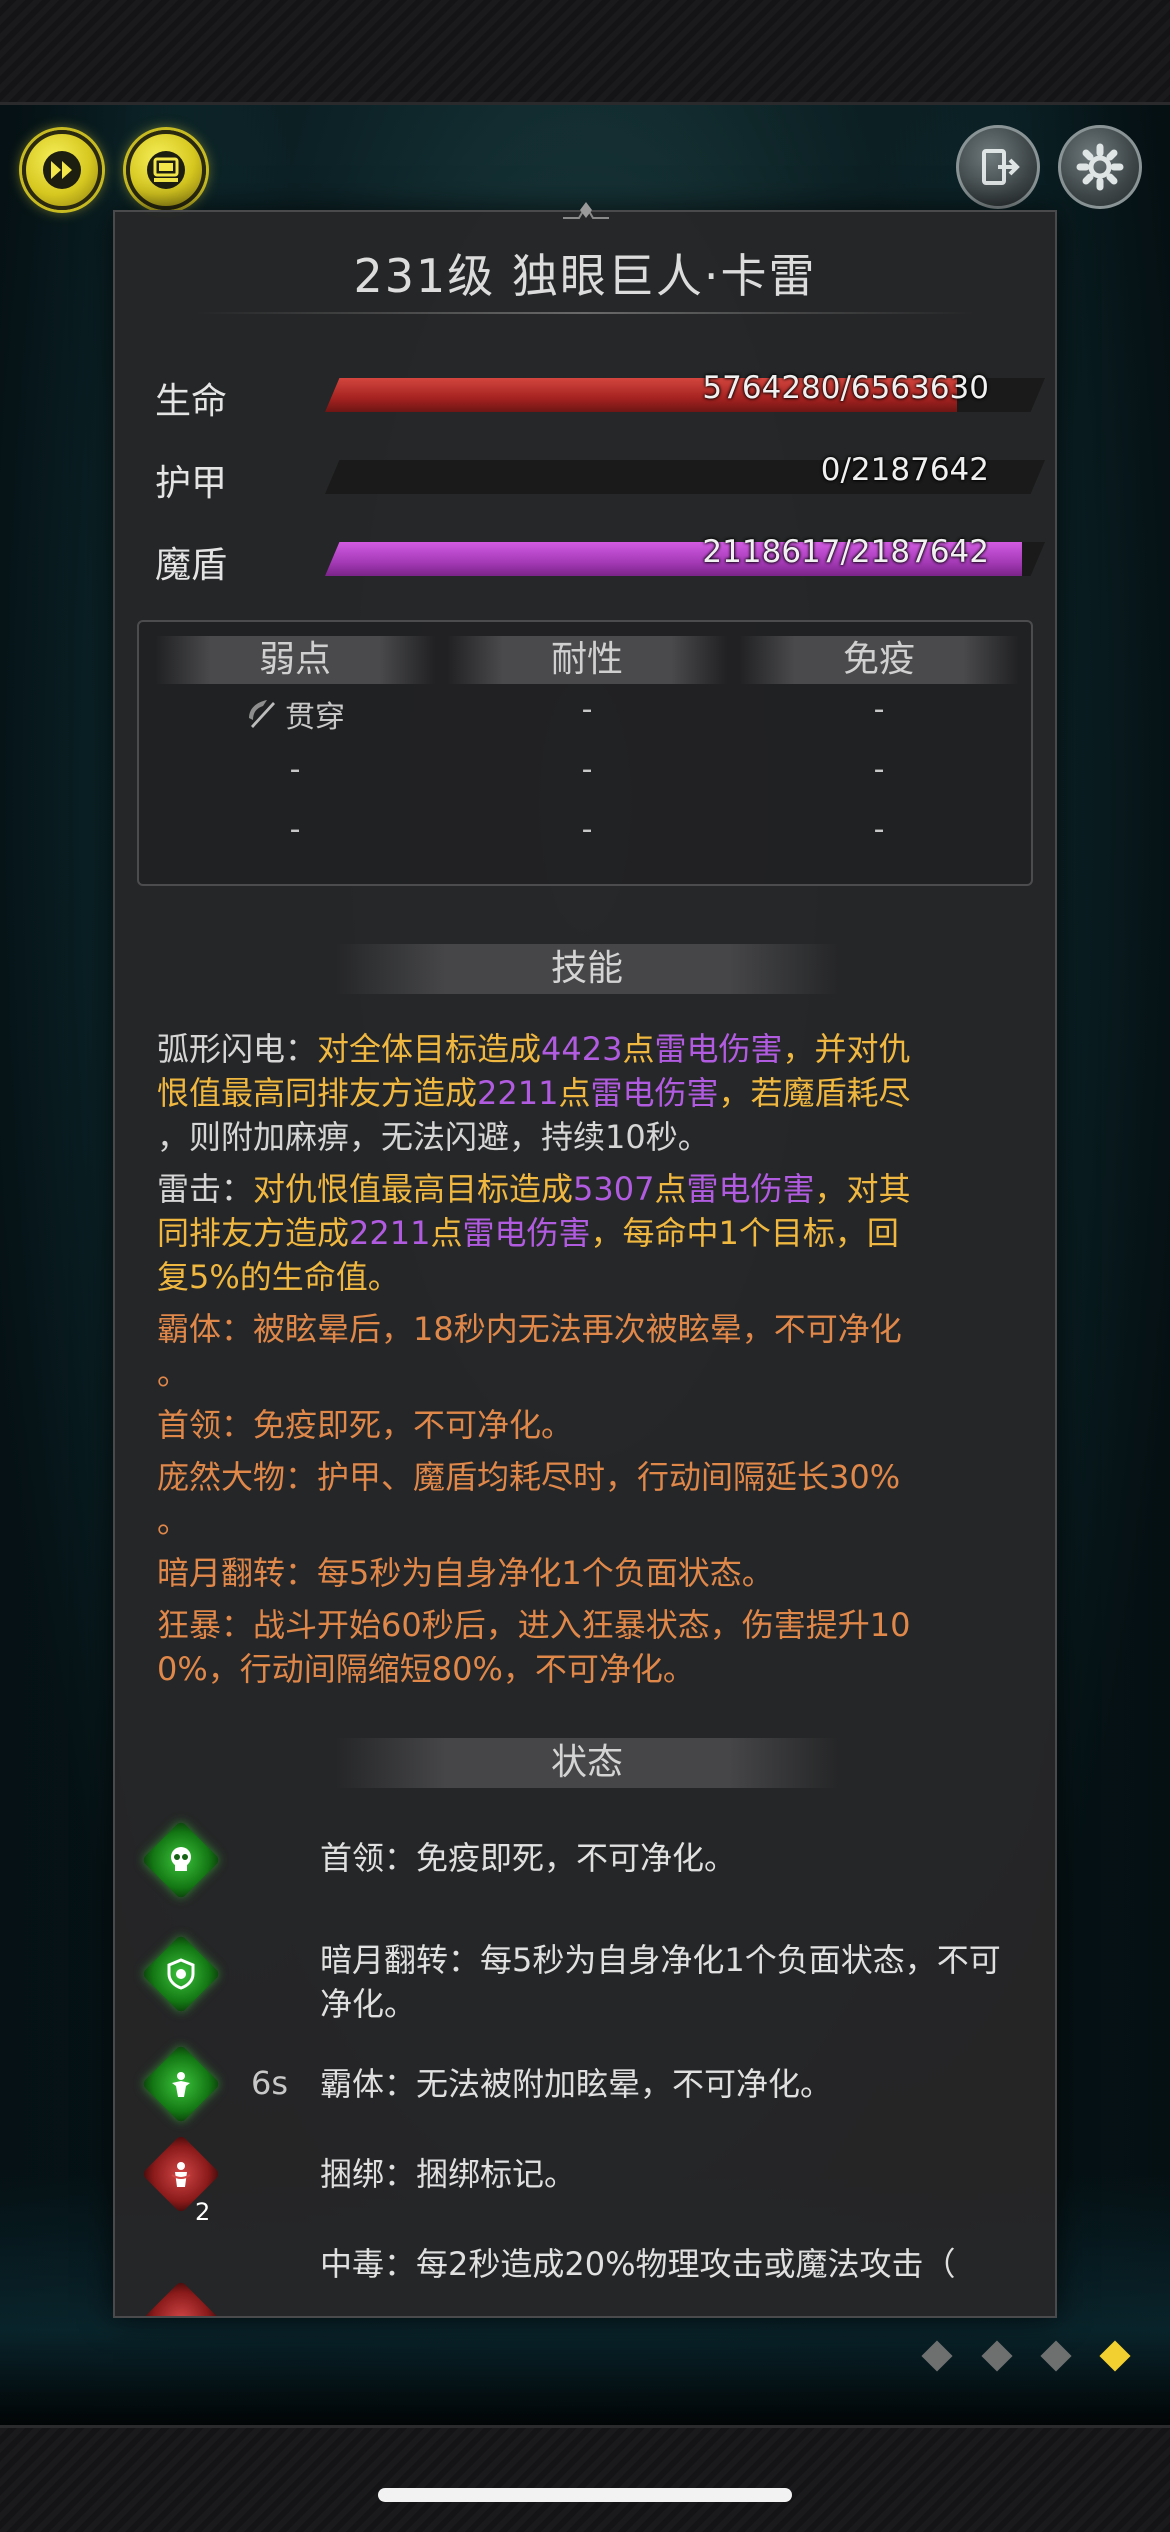 This screenshot has width=1170, height=2532. Describe the element at coordinates (528, 1858) in the screenshot. I see `status-text: 首领：免疫即死，不可净化。` at that location.